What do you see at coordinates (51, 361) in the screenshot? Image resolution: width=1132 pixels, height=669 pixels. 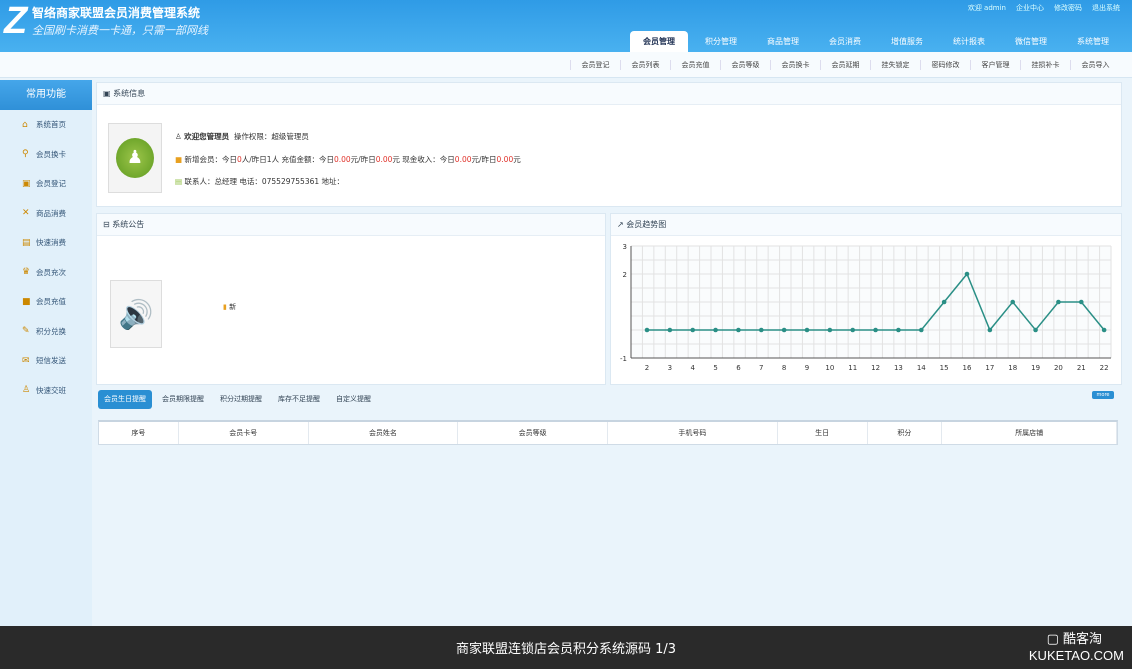 I see `sidebar-item-label: 短信发送` at bounding box center [51, 361].